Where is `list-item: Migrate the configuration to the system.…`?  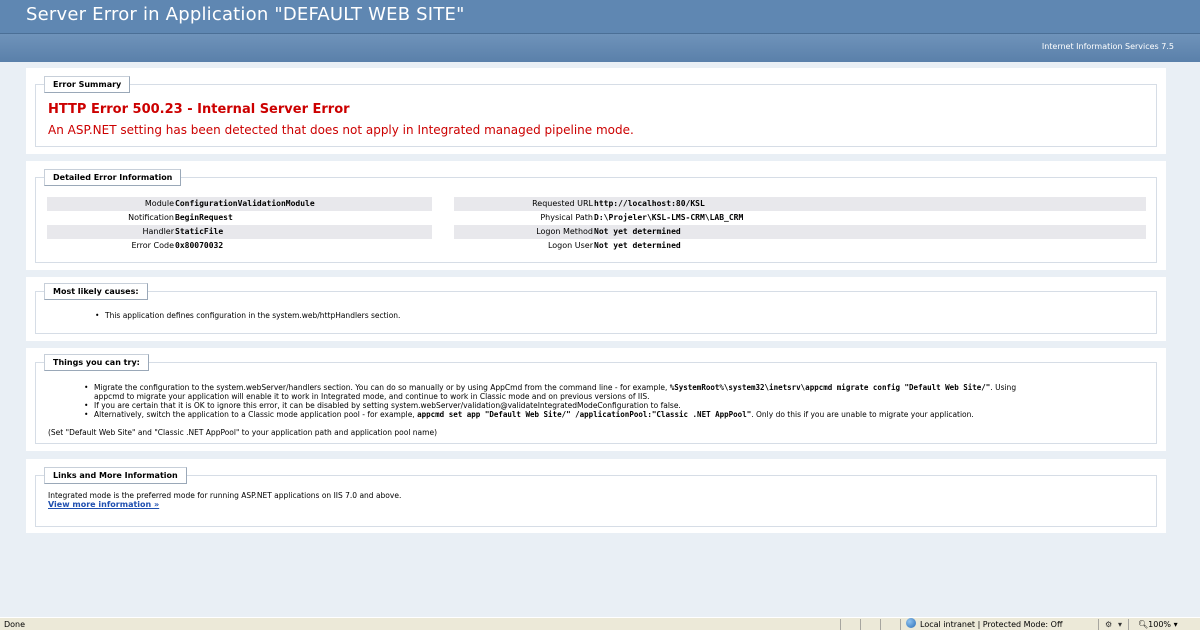
list-item: Migrate the configuration to the system.… is located at coordinates (550, 387).